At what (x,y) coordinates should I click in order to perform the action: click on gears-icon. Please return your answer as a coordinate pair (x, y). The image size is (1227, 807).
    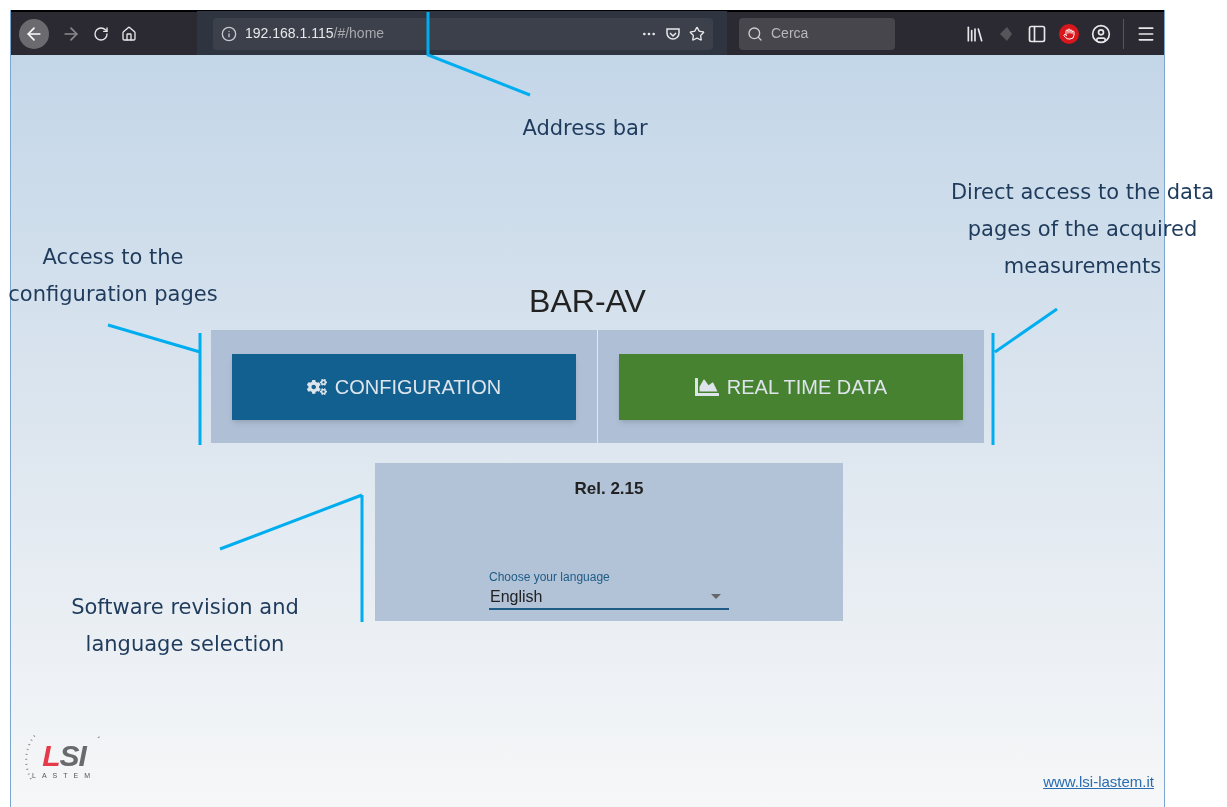
    Looking at the image, I should click on (316, 386).